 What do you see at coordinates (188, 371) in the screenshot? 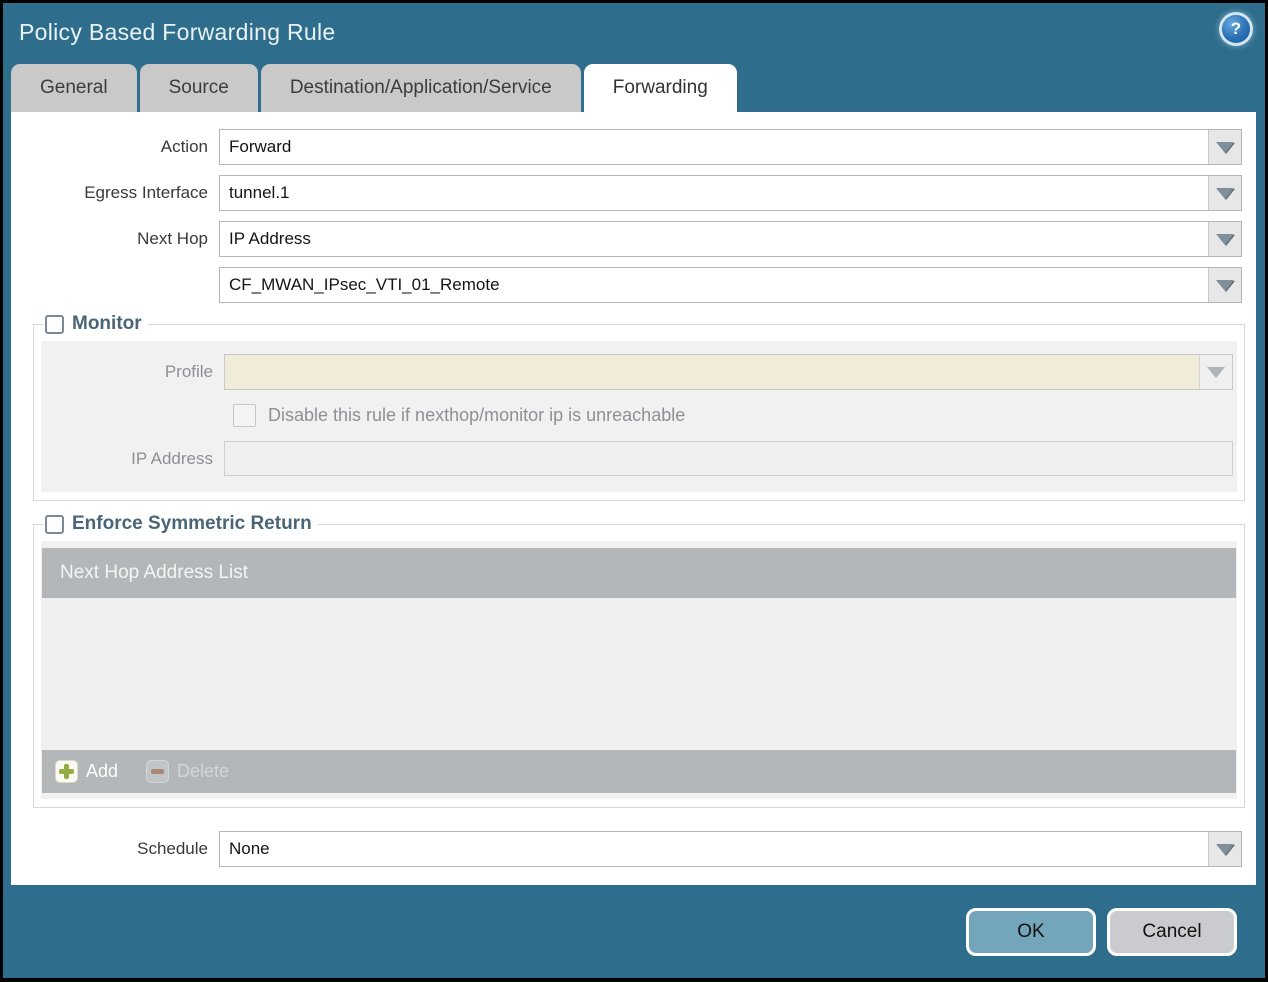
I see `profile-label: Profile` at bounding box center [188, 371].